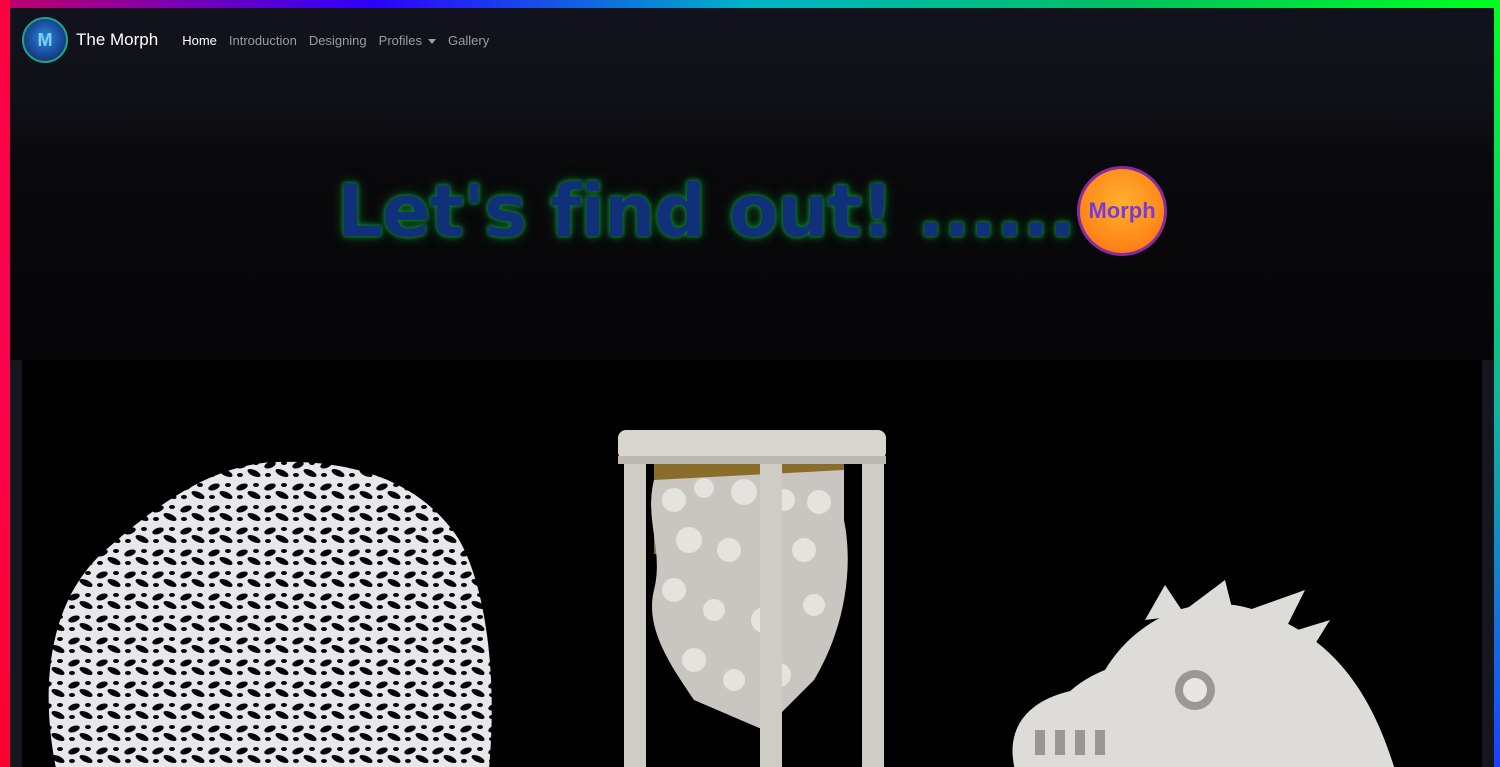 The height and width of the screenshot is (767, 1500). What do you see at coordinates (750, 4) in the screenshot?
I see `rainbow-frame-top` at bounding box center [750, 4].